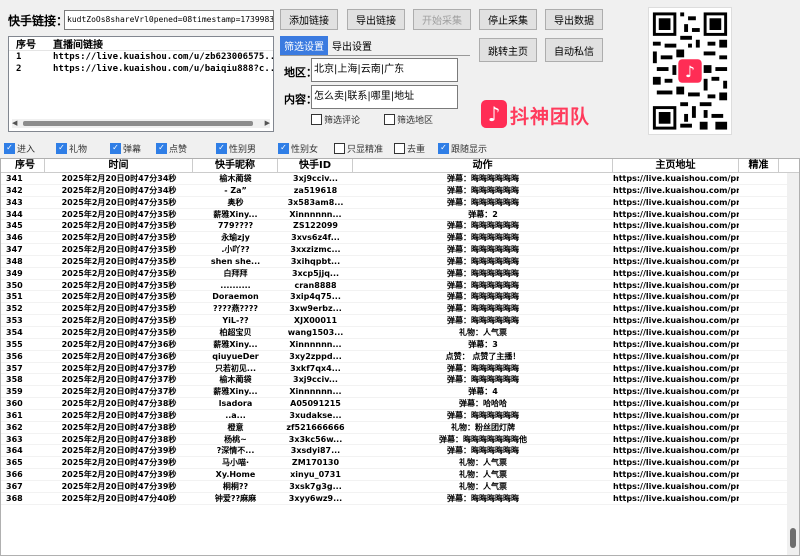 Image resolution: width=800 pixels, height=556 pixels. Describe the element at coordinates (483, 165) in the screenshot. I see `col-header-action: 动作` at that location.